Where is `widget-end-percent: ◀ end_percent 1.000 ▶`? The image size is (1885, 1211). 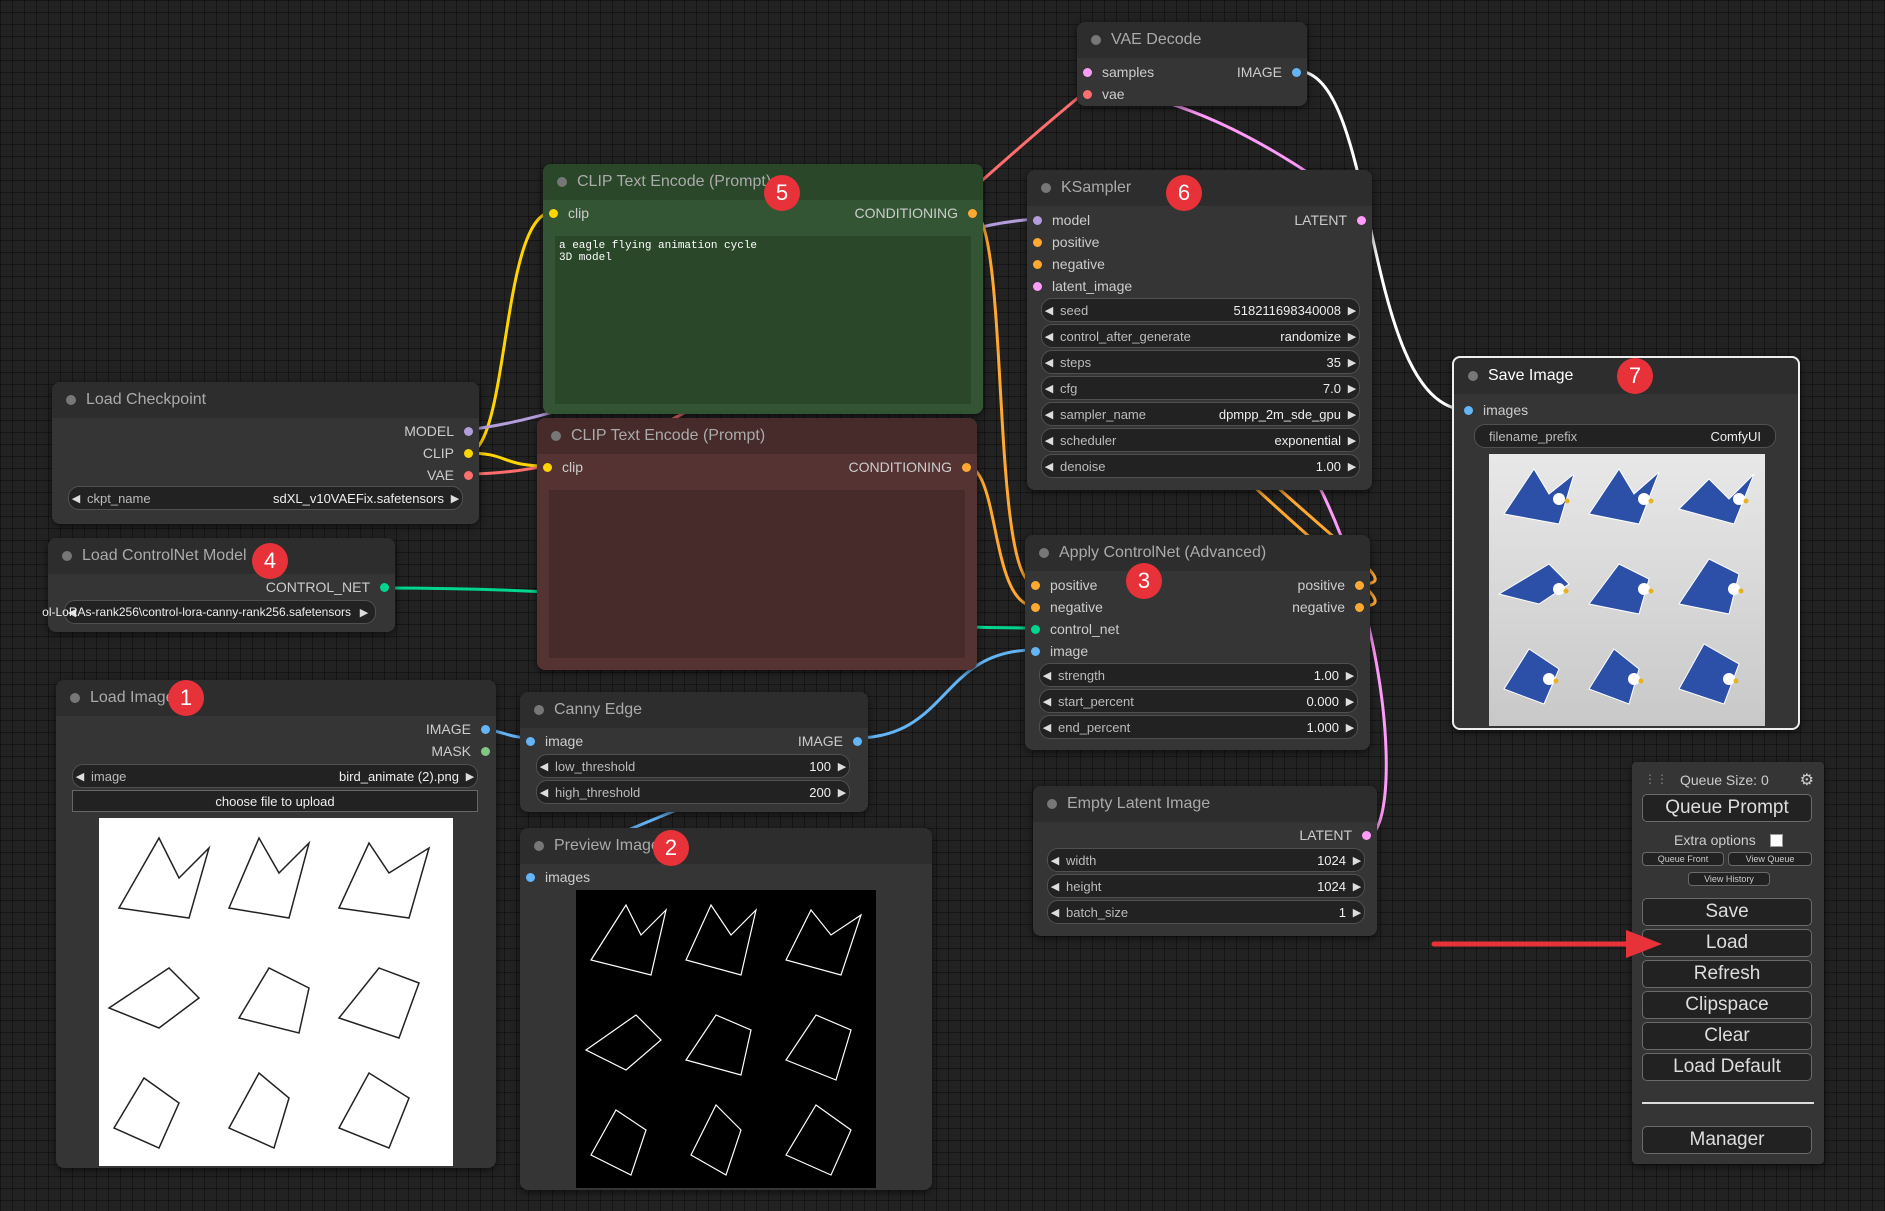 widget-end-percent: ◀ end_percent 1.000 ▶ is located at coordinates (1198, 727).